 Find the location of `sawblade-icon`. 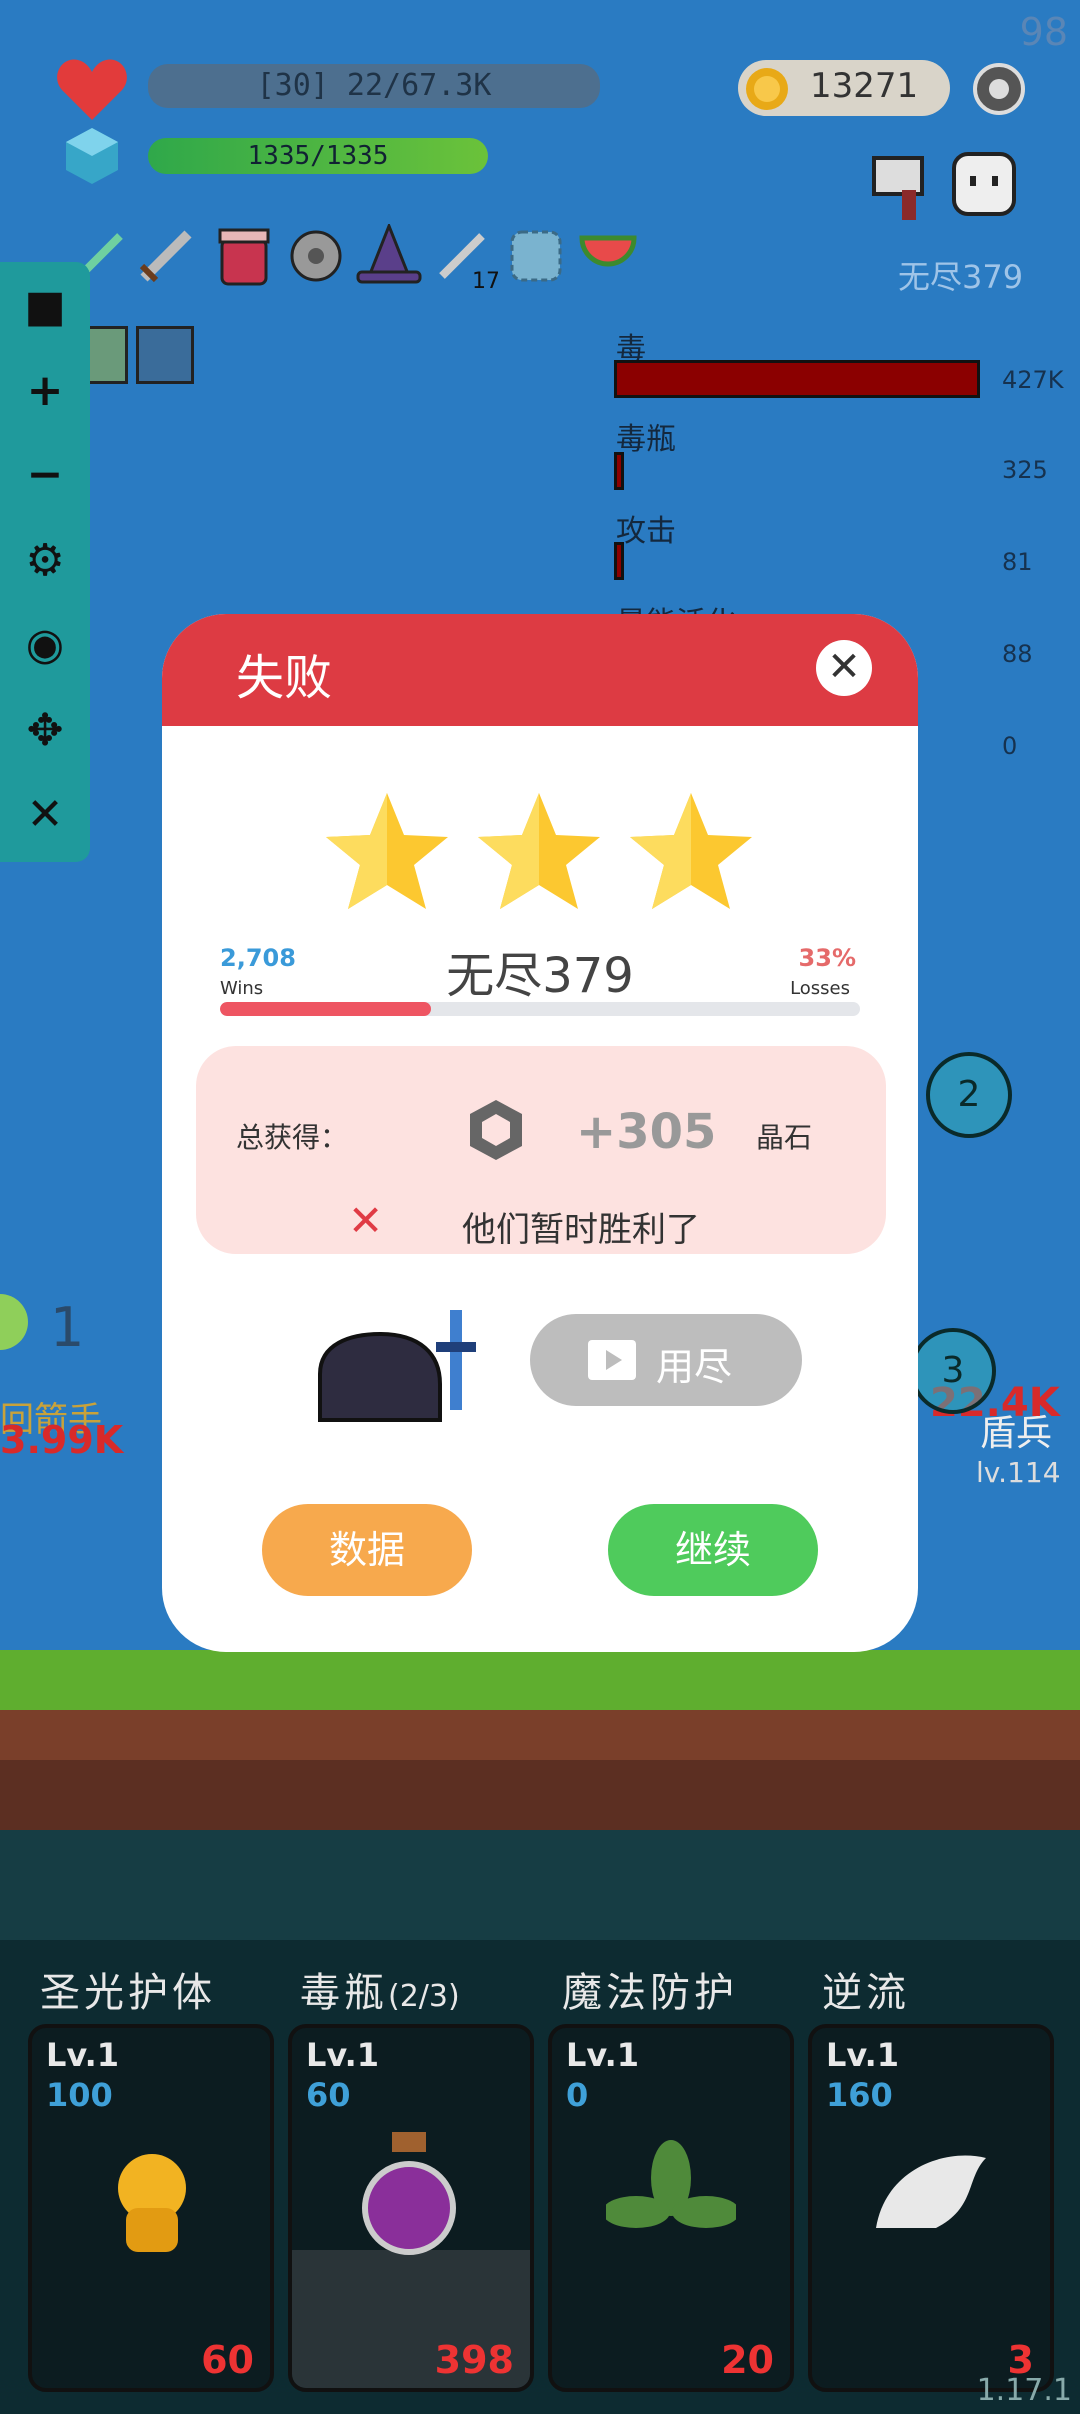

sawblade-icon is located at coordinates (316, 256).